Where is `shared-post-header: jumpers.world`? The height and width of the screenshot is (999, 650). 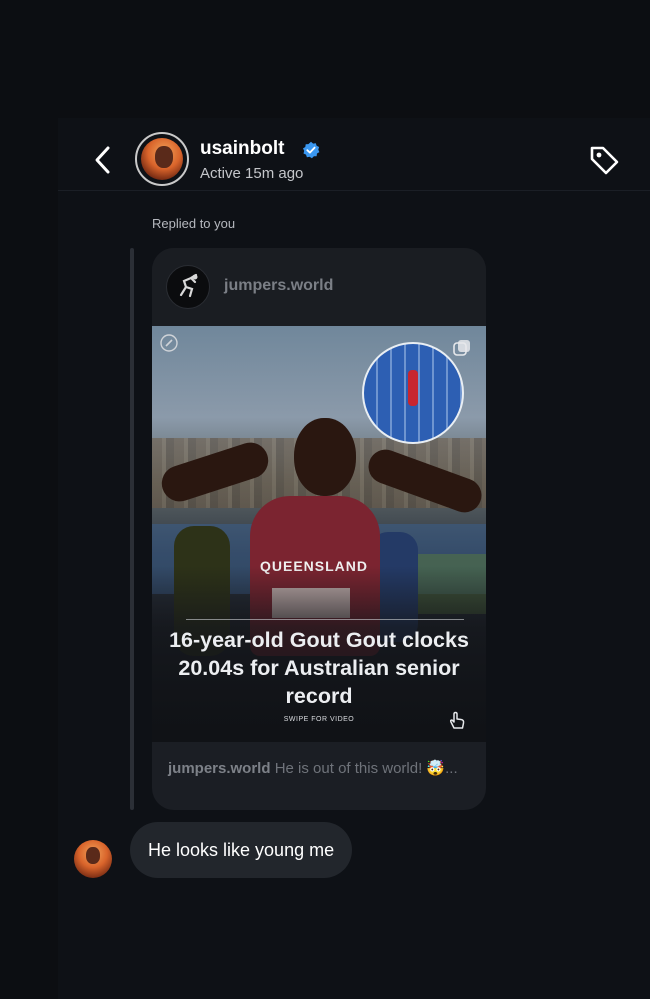 shared-post-header: jumpers.world is located at coordinates (319, 287).